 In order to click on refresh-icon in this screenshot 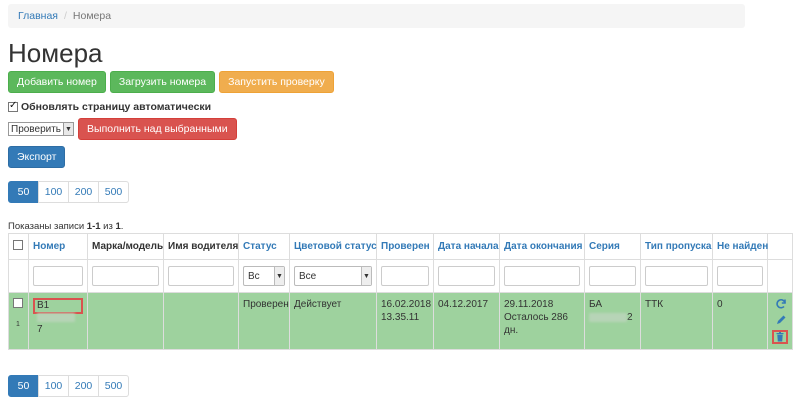, I will do `click(781, 305)`.